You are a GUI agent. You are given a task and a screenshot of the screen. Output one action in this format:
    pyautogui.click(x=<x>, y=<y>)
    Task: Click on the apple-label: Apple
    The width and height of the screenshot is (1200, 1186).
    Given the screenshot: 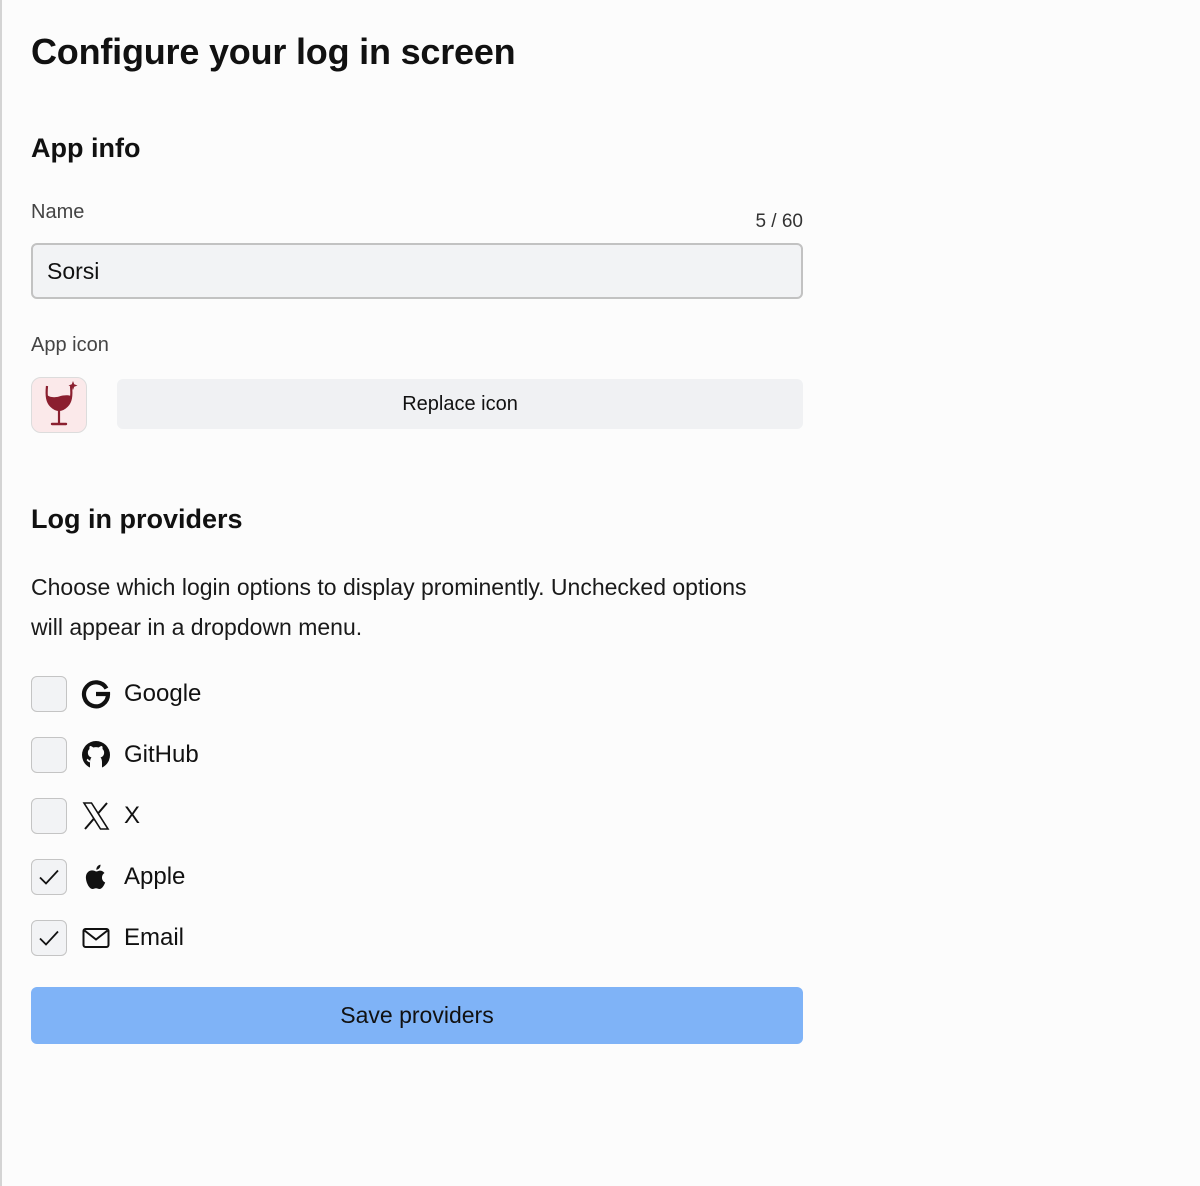 What is the action you would take?
    pyautogui.click(x=155, y=876)
    